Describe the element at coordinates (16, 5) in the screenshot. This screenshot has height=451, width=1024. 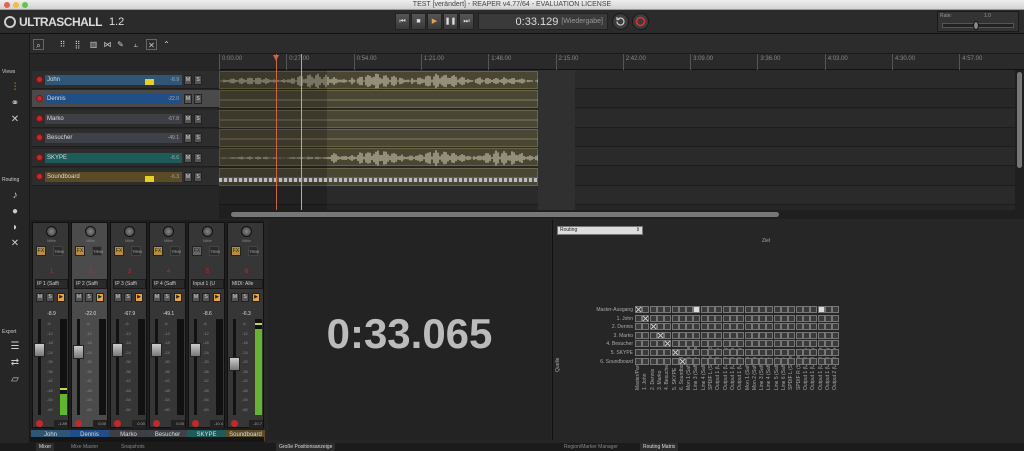
I see `minimize-window-icon` at that location.